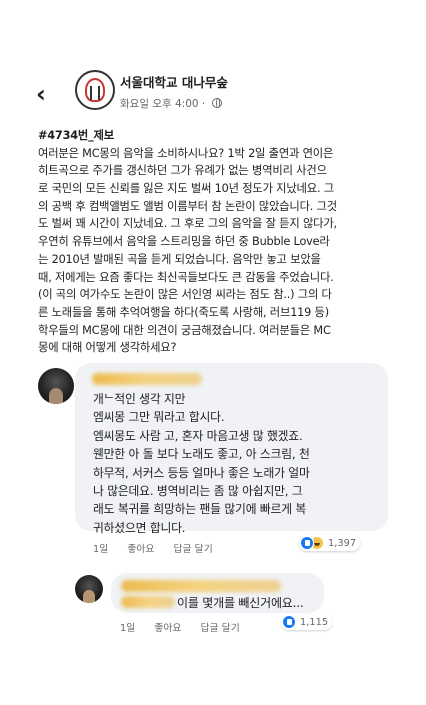 The width and height of the screenshot is (426, 705). Describe the element at coordinates (200, 509) in the screenshot. I see `comment-line: 래도 복귀를 희망하는 팬들 많기에 빠르게 복` at that location.